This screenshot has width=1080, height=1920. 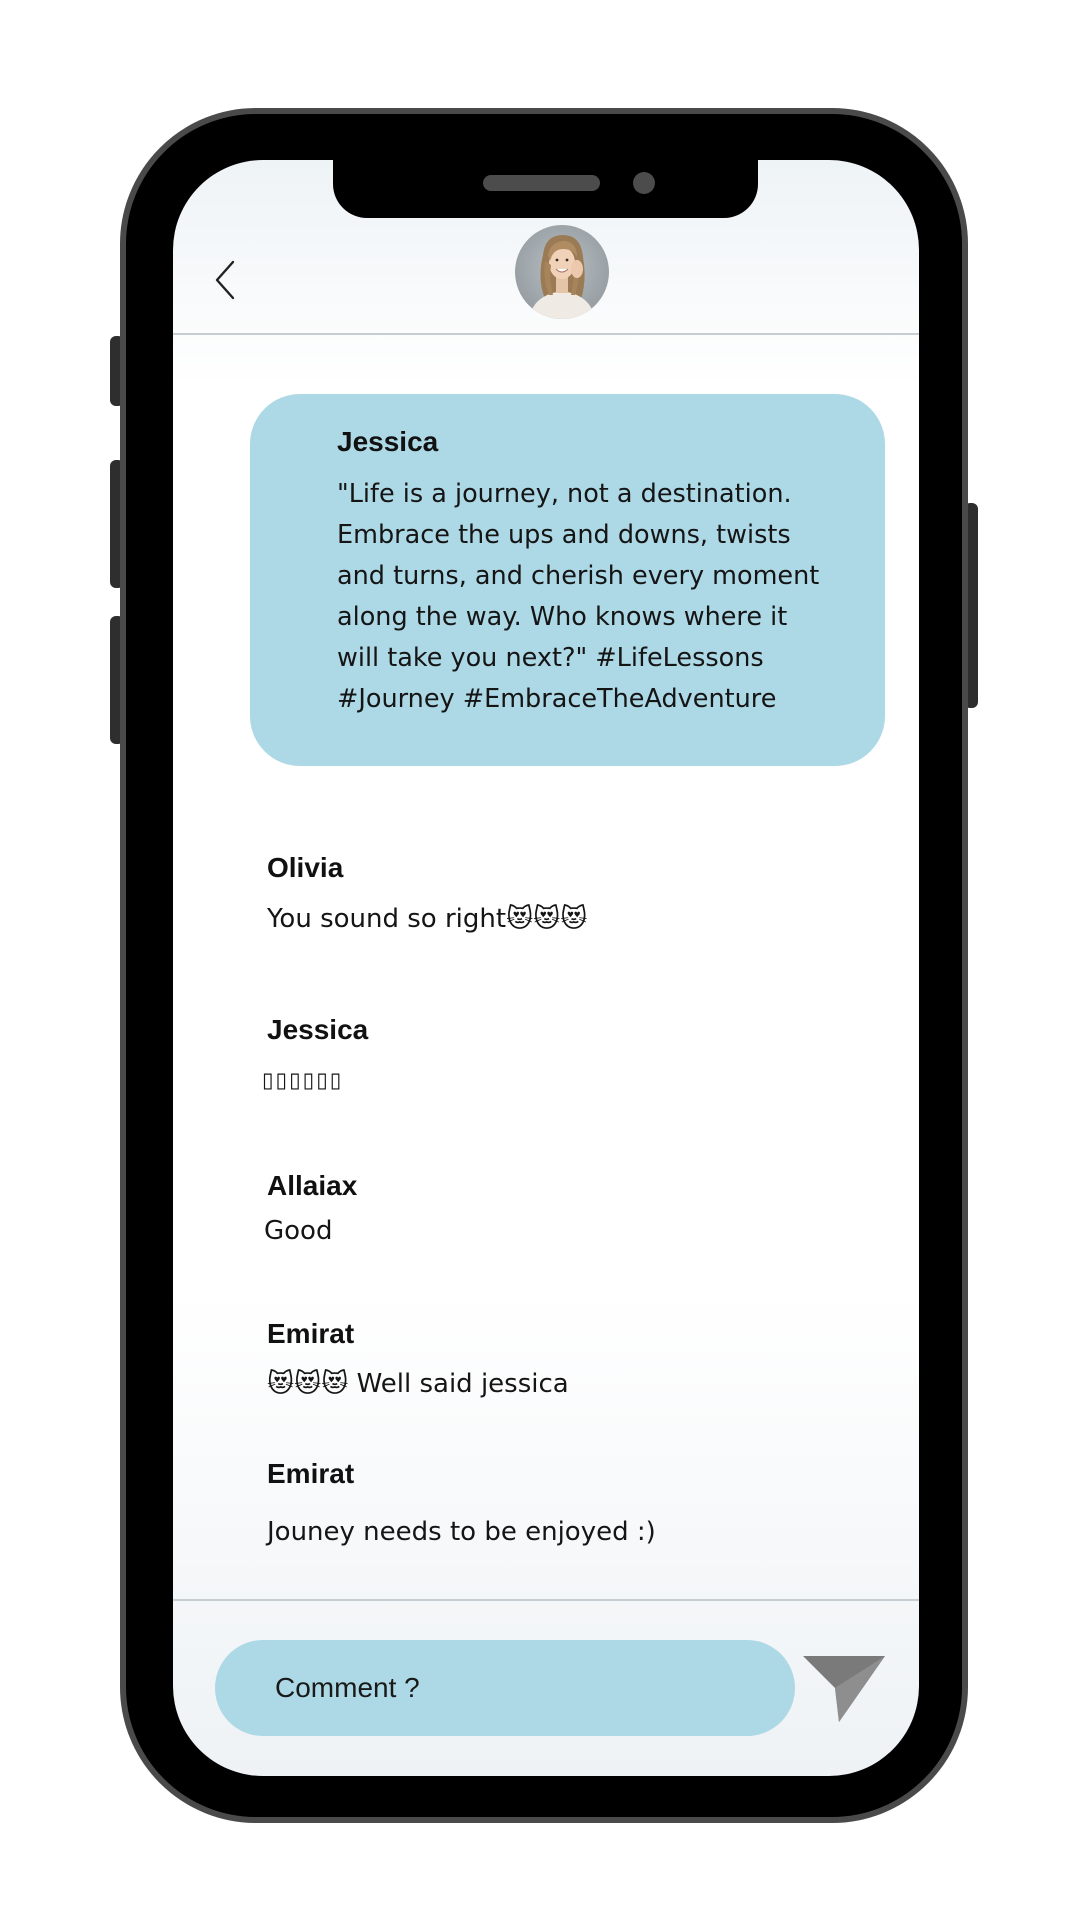 I want to click on comment-text: Good, so click(x=298, y=1231).